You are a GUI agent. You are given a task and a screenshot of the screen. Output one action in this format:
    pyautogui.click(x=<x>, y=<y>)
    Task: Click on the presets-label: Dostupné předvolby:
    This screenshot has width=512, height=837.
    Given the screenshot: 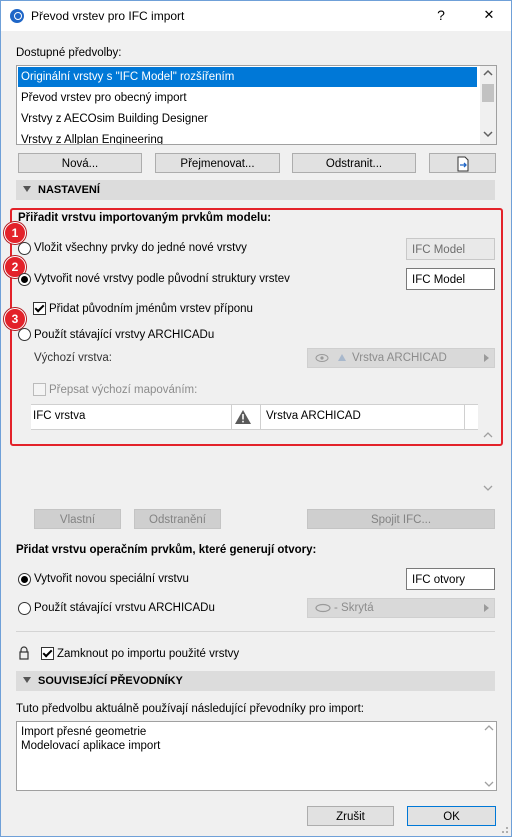 What is the action you would take?
    pyautogui.click(x=69, y=53)
    